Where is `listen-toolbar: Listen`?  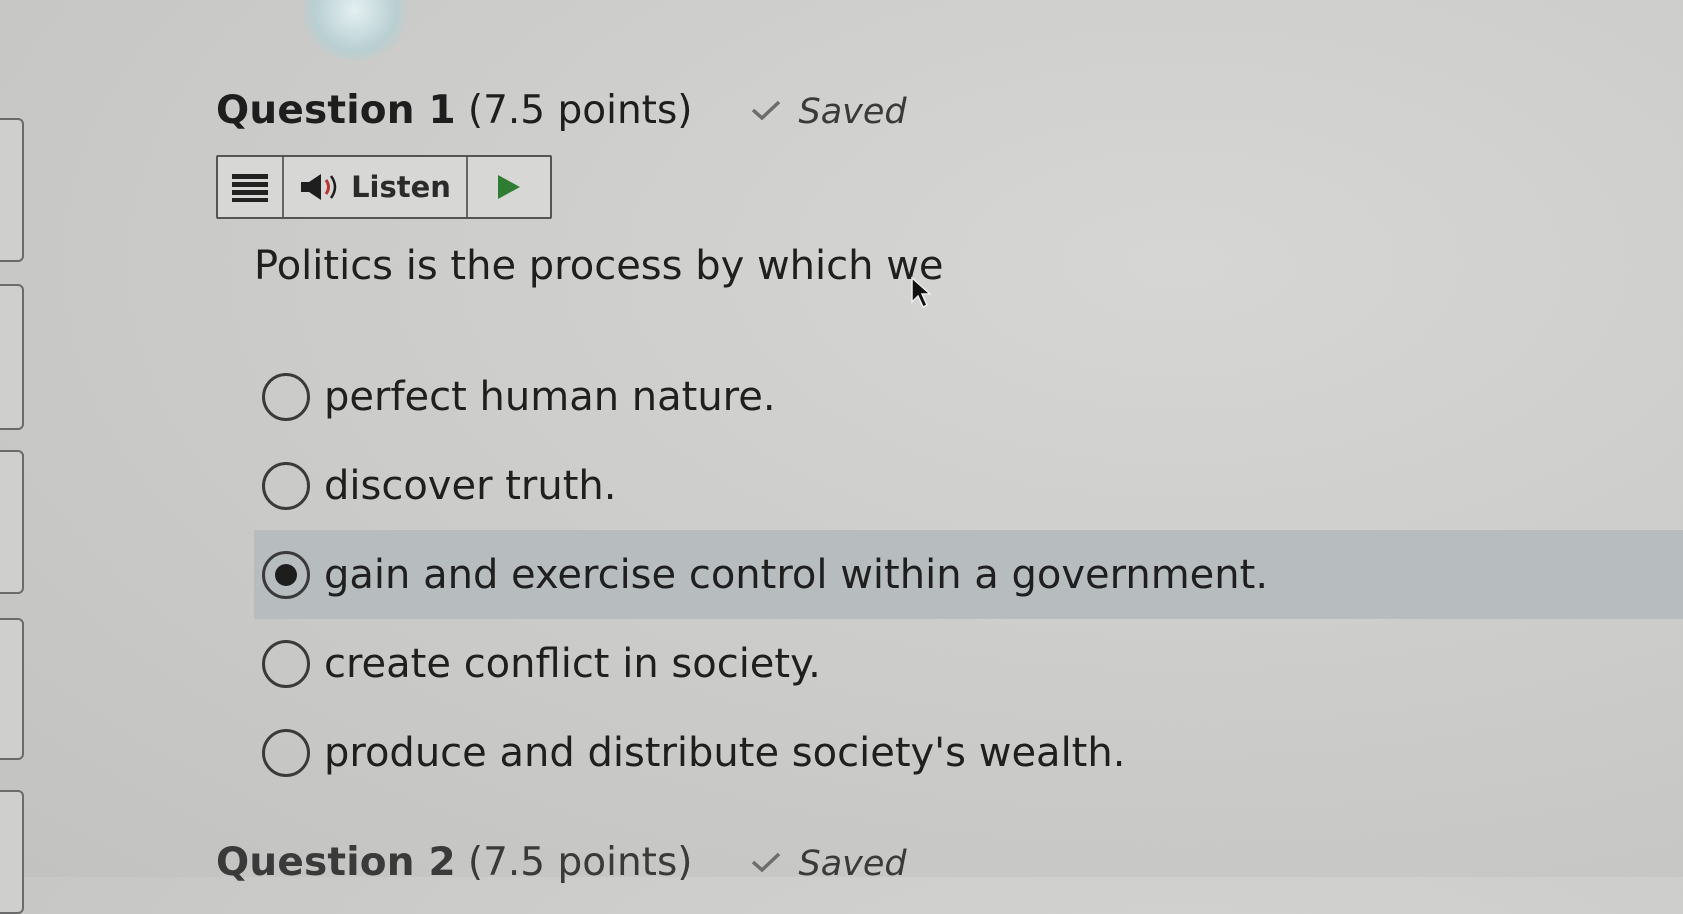
listen-toolbar: Listen is located at coordinates (384, 187).